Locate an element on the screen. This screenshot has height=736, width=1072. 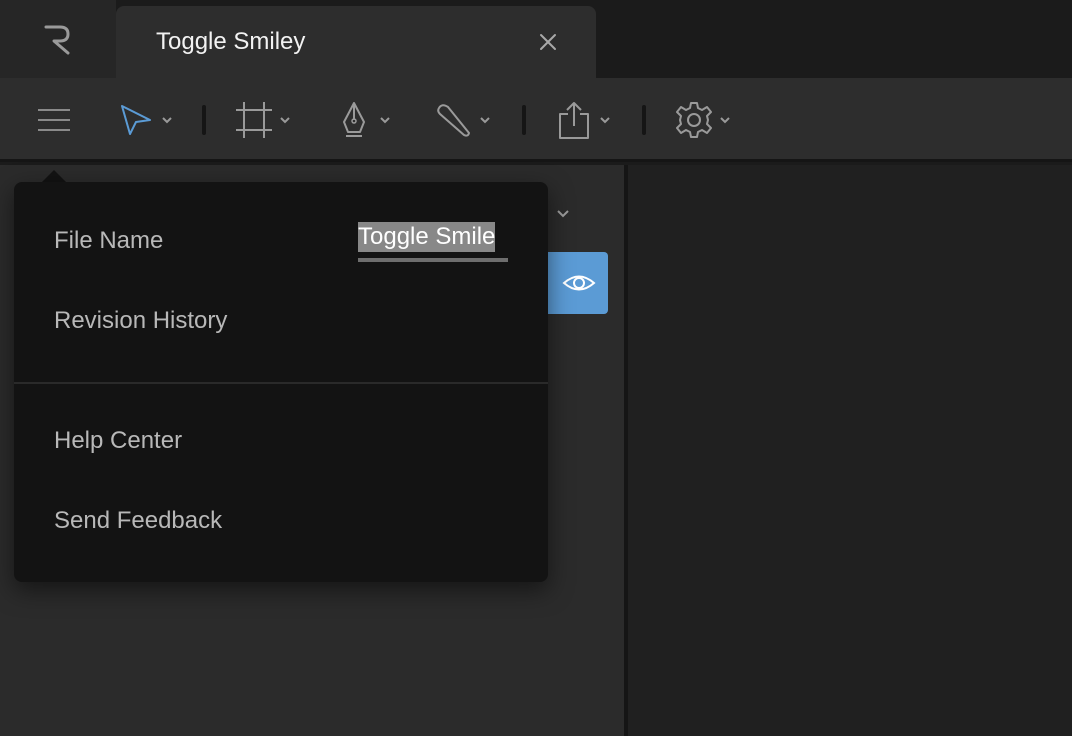
select-arrow-icon is located at coordinates (136, 120).